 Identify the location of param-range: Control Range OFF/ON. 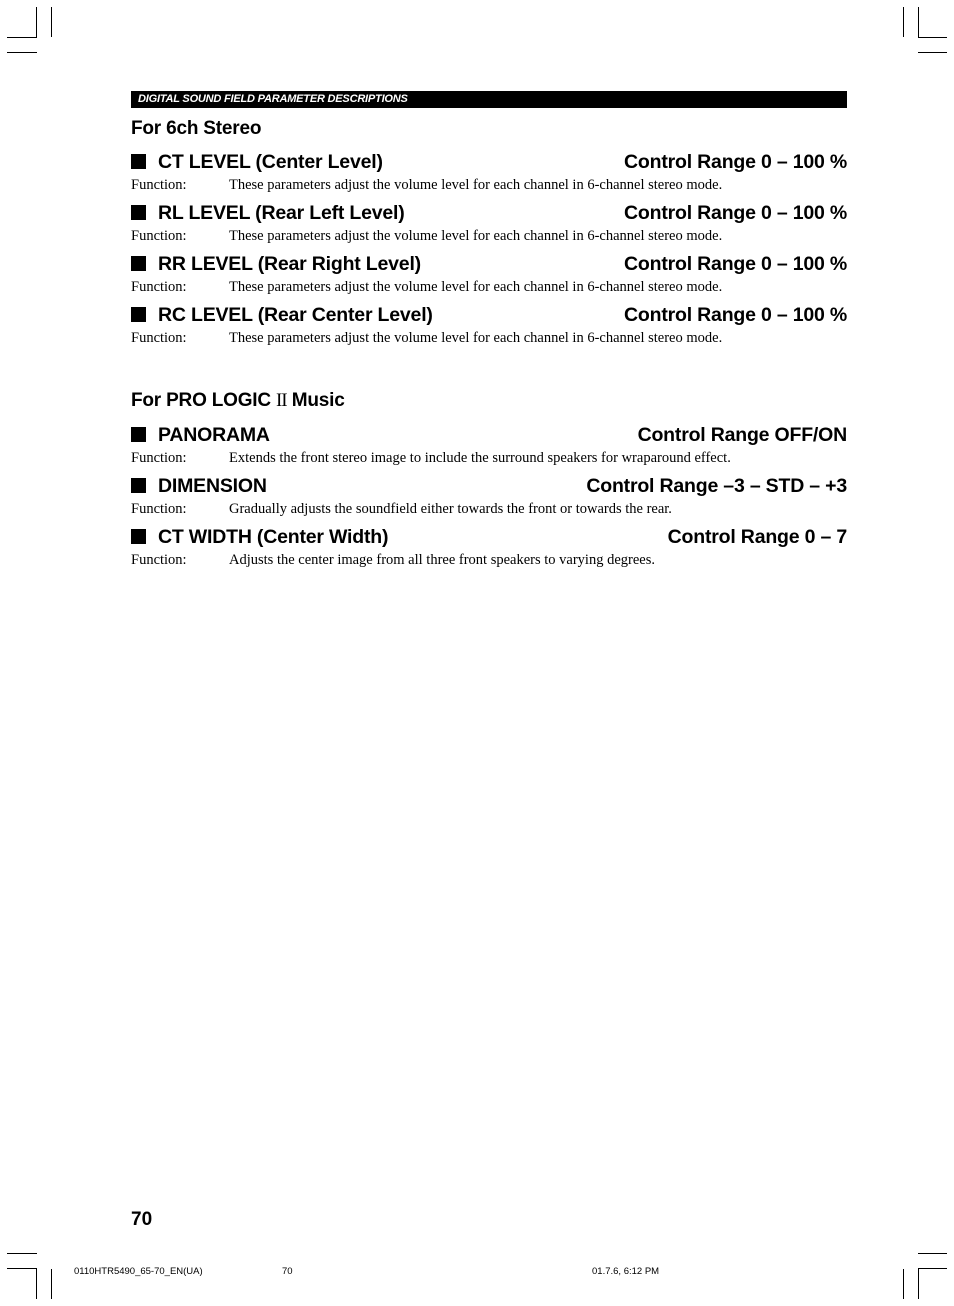
(742, 435).